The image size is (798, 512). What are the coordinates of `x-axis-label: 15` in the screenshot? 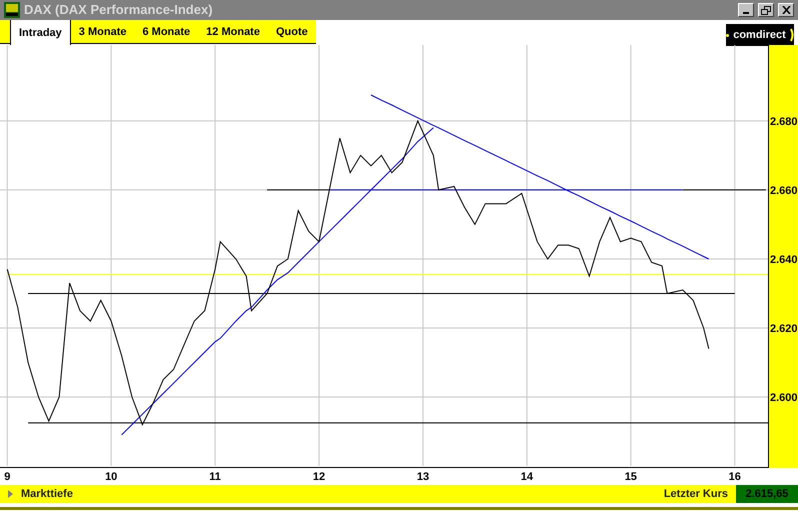 It's located at (630, 477).